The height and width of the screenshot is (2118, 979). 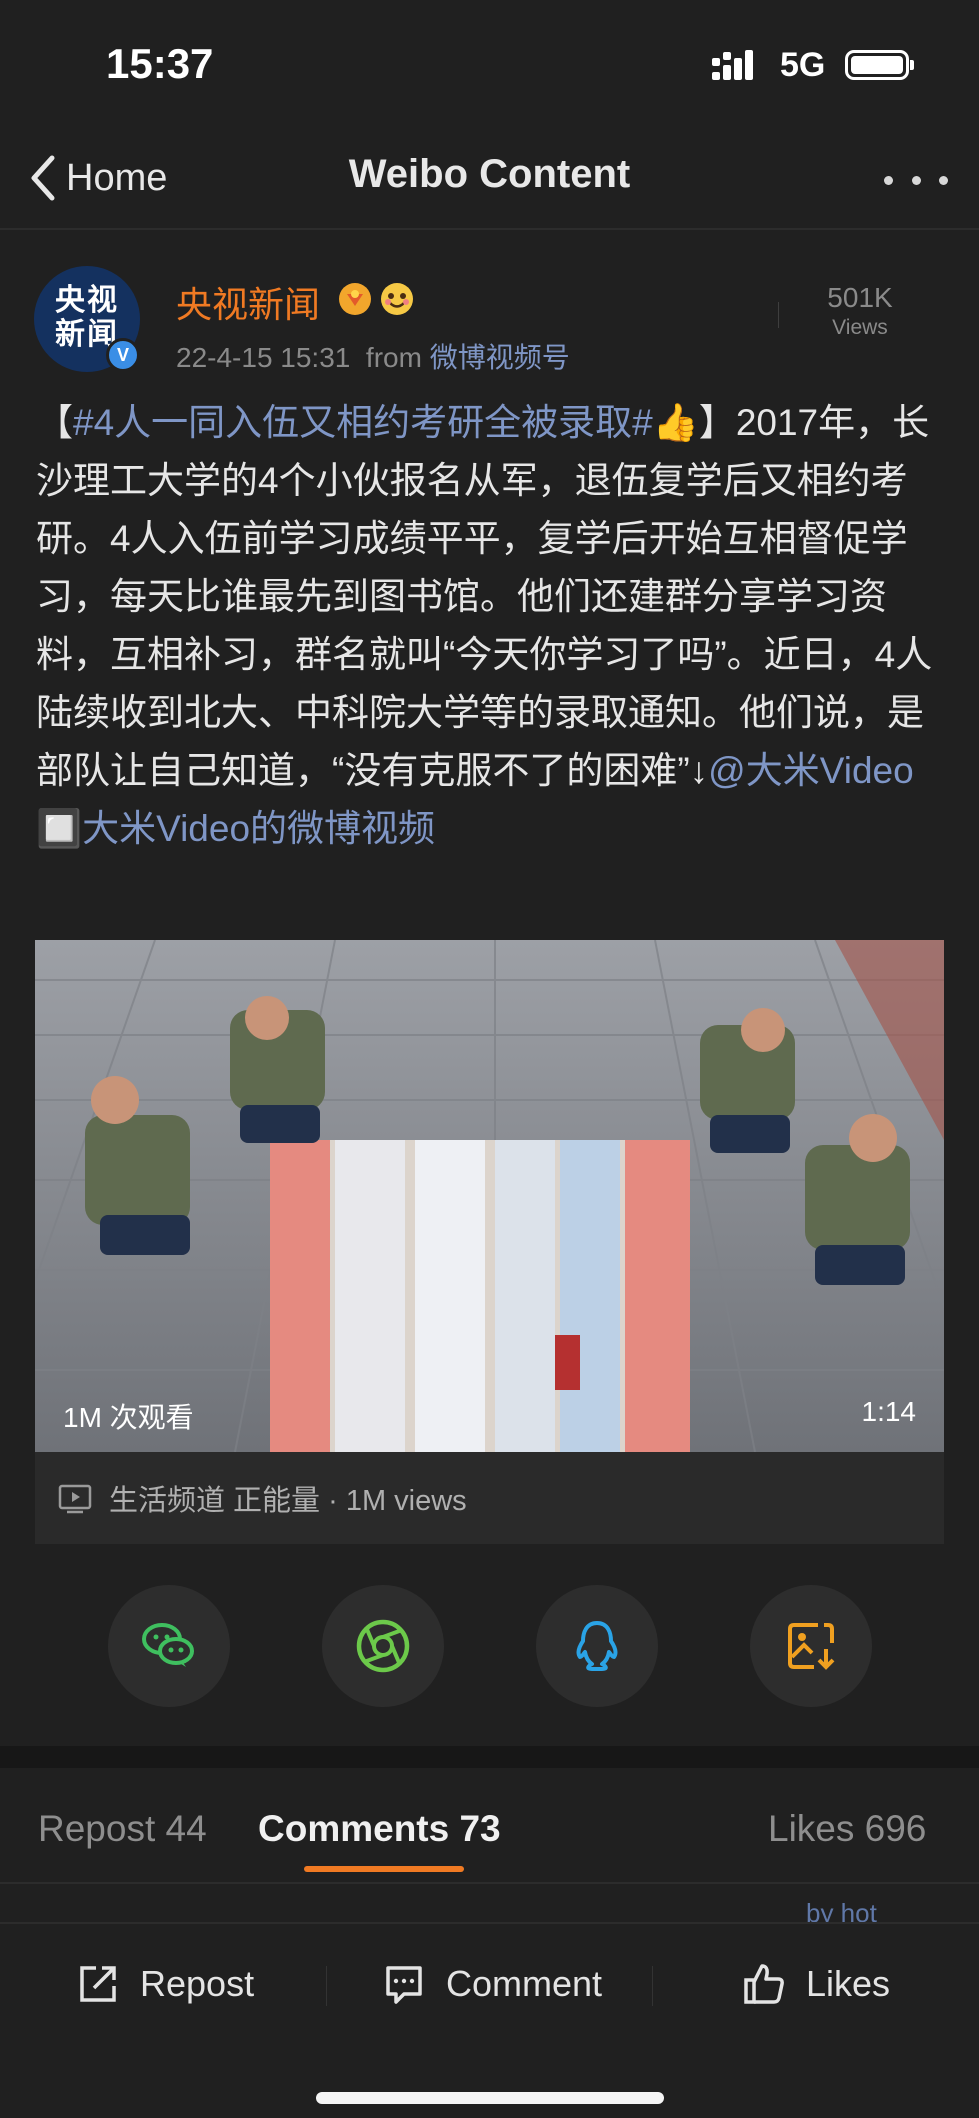 What do you see at coordinates (764, 1984) in the screenshot?
I see `thumbs-up-icon` at bounding box center [764, 1984].